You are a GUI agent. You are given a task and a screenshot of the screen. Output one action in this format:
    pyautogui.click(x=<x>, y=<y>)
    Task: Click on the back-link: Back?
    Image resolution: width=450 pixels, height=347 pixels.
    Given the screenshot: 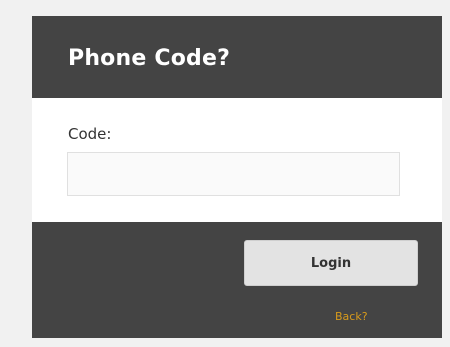 What is the action you would take?
    pyautogui.click(x=351, y=317)
    